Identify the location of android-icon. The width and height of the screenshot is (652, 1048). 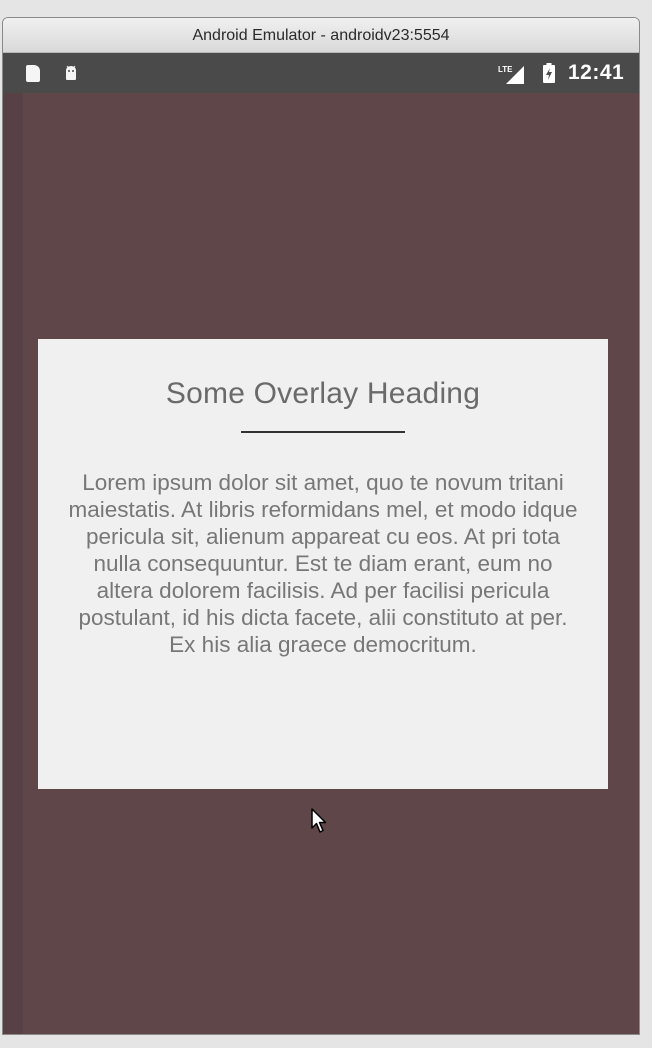
(71, 72).